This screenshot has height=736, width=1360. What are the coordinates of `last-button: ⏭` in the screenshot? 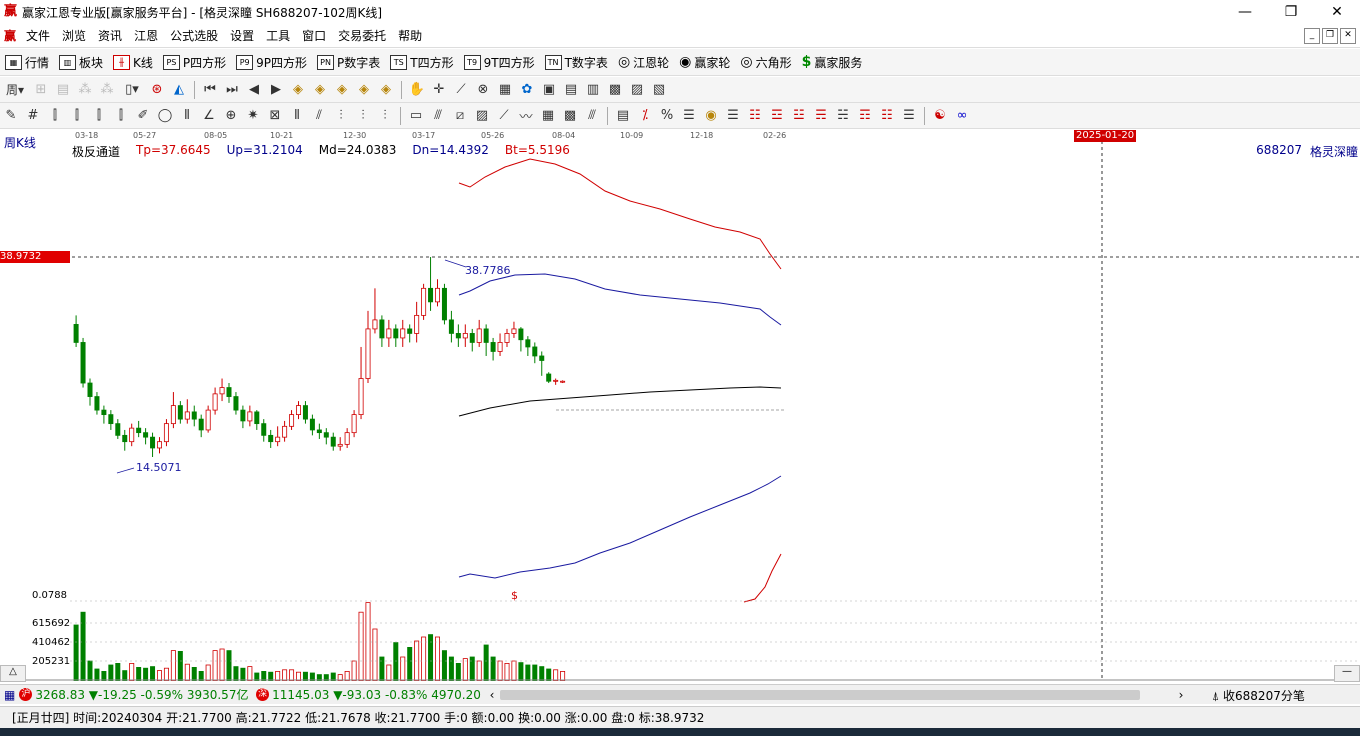 It's located at (232, 90).